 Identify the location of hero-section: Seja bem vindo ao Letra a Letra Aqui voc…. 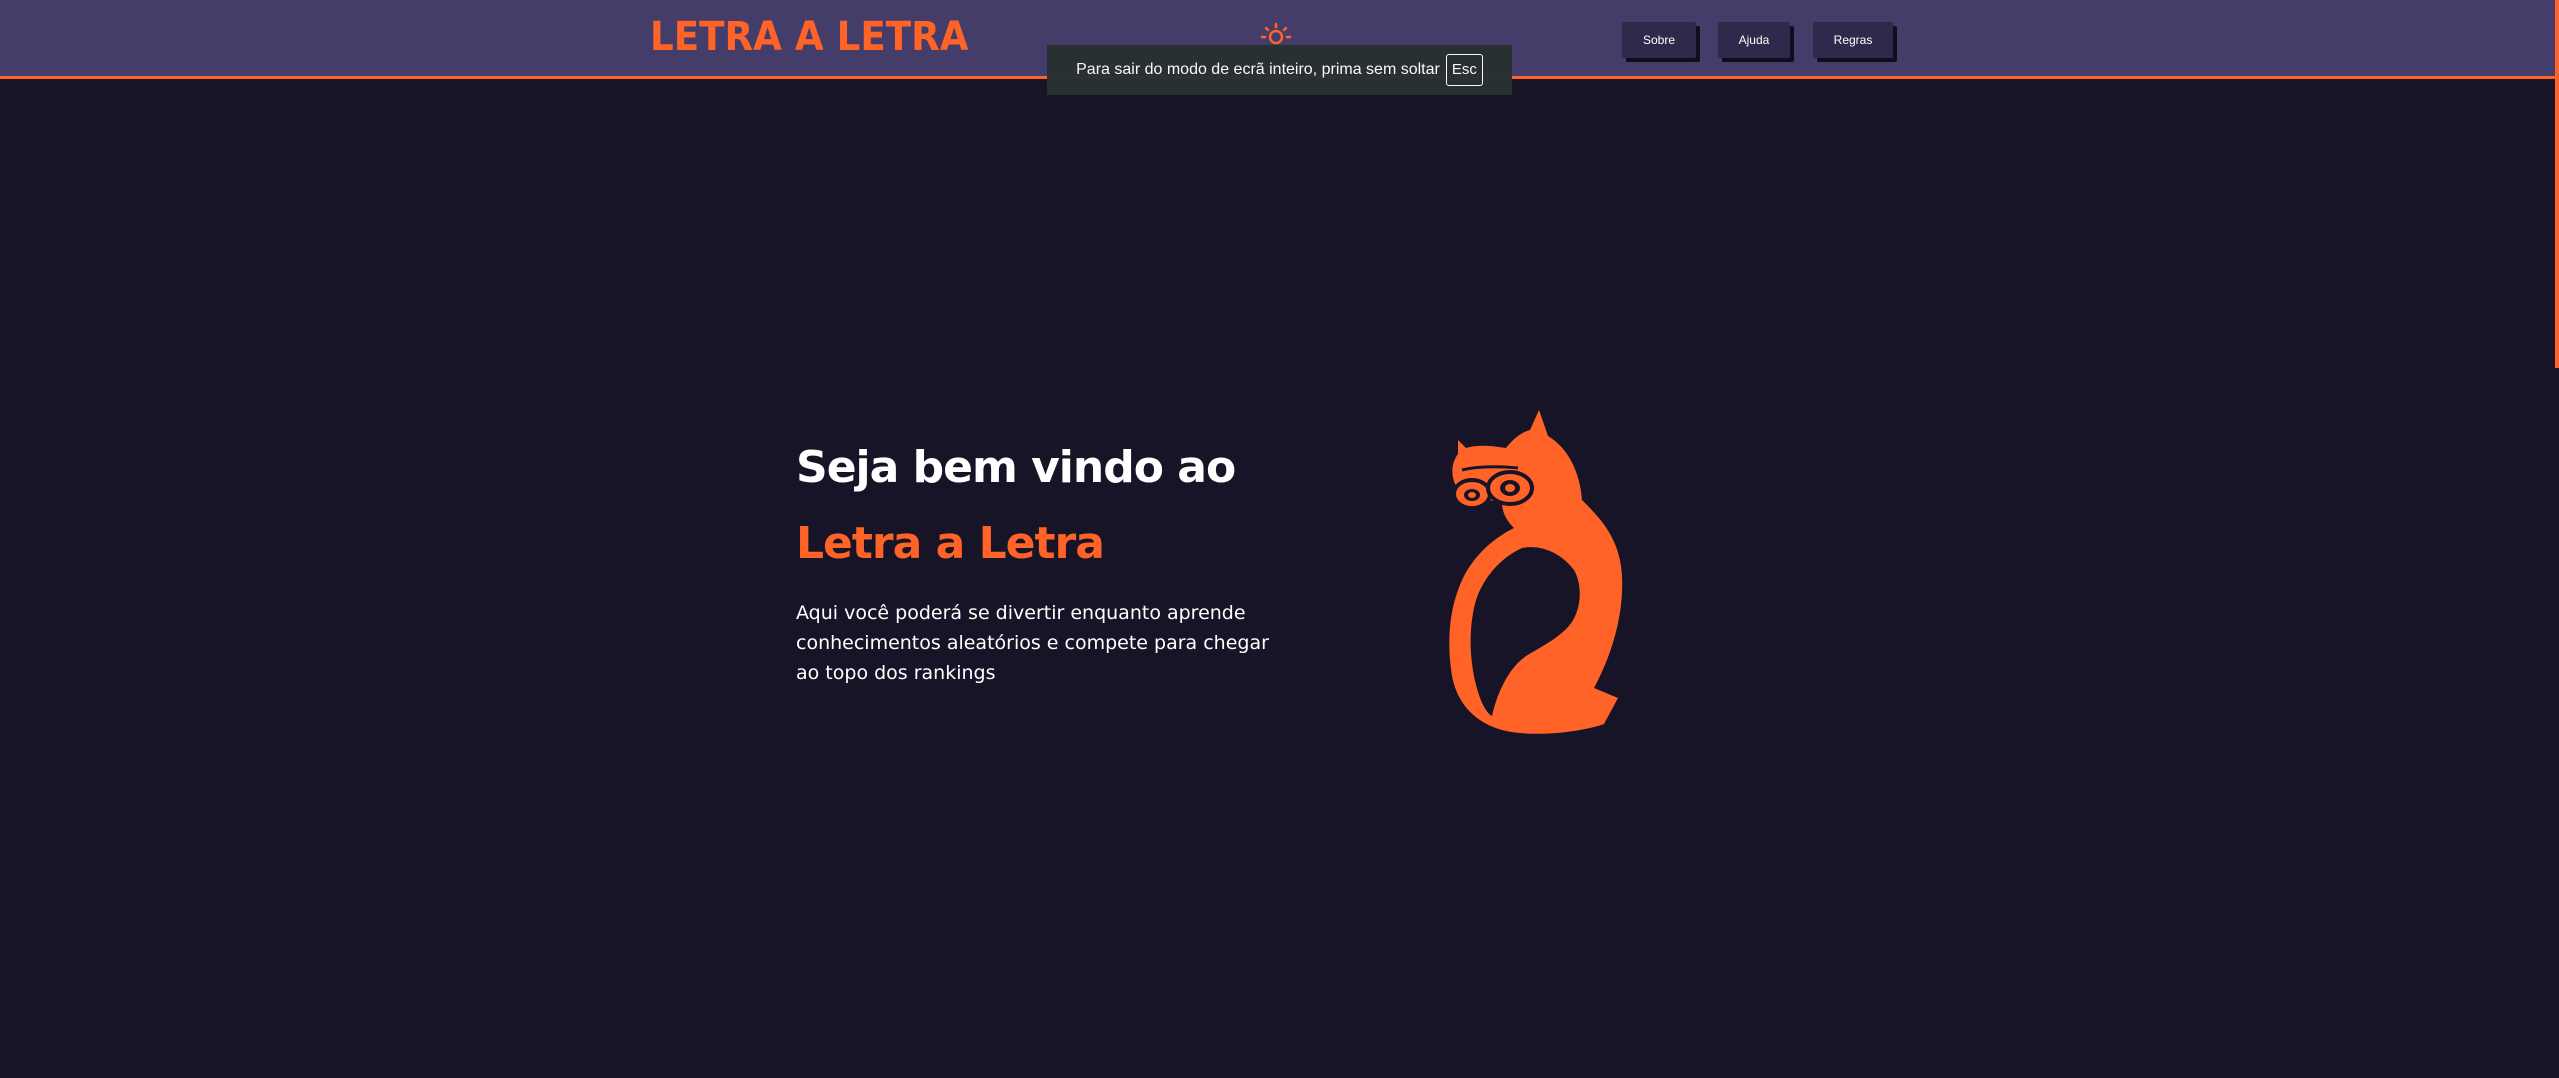
(1056, 560).